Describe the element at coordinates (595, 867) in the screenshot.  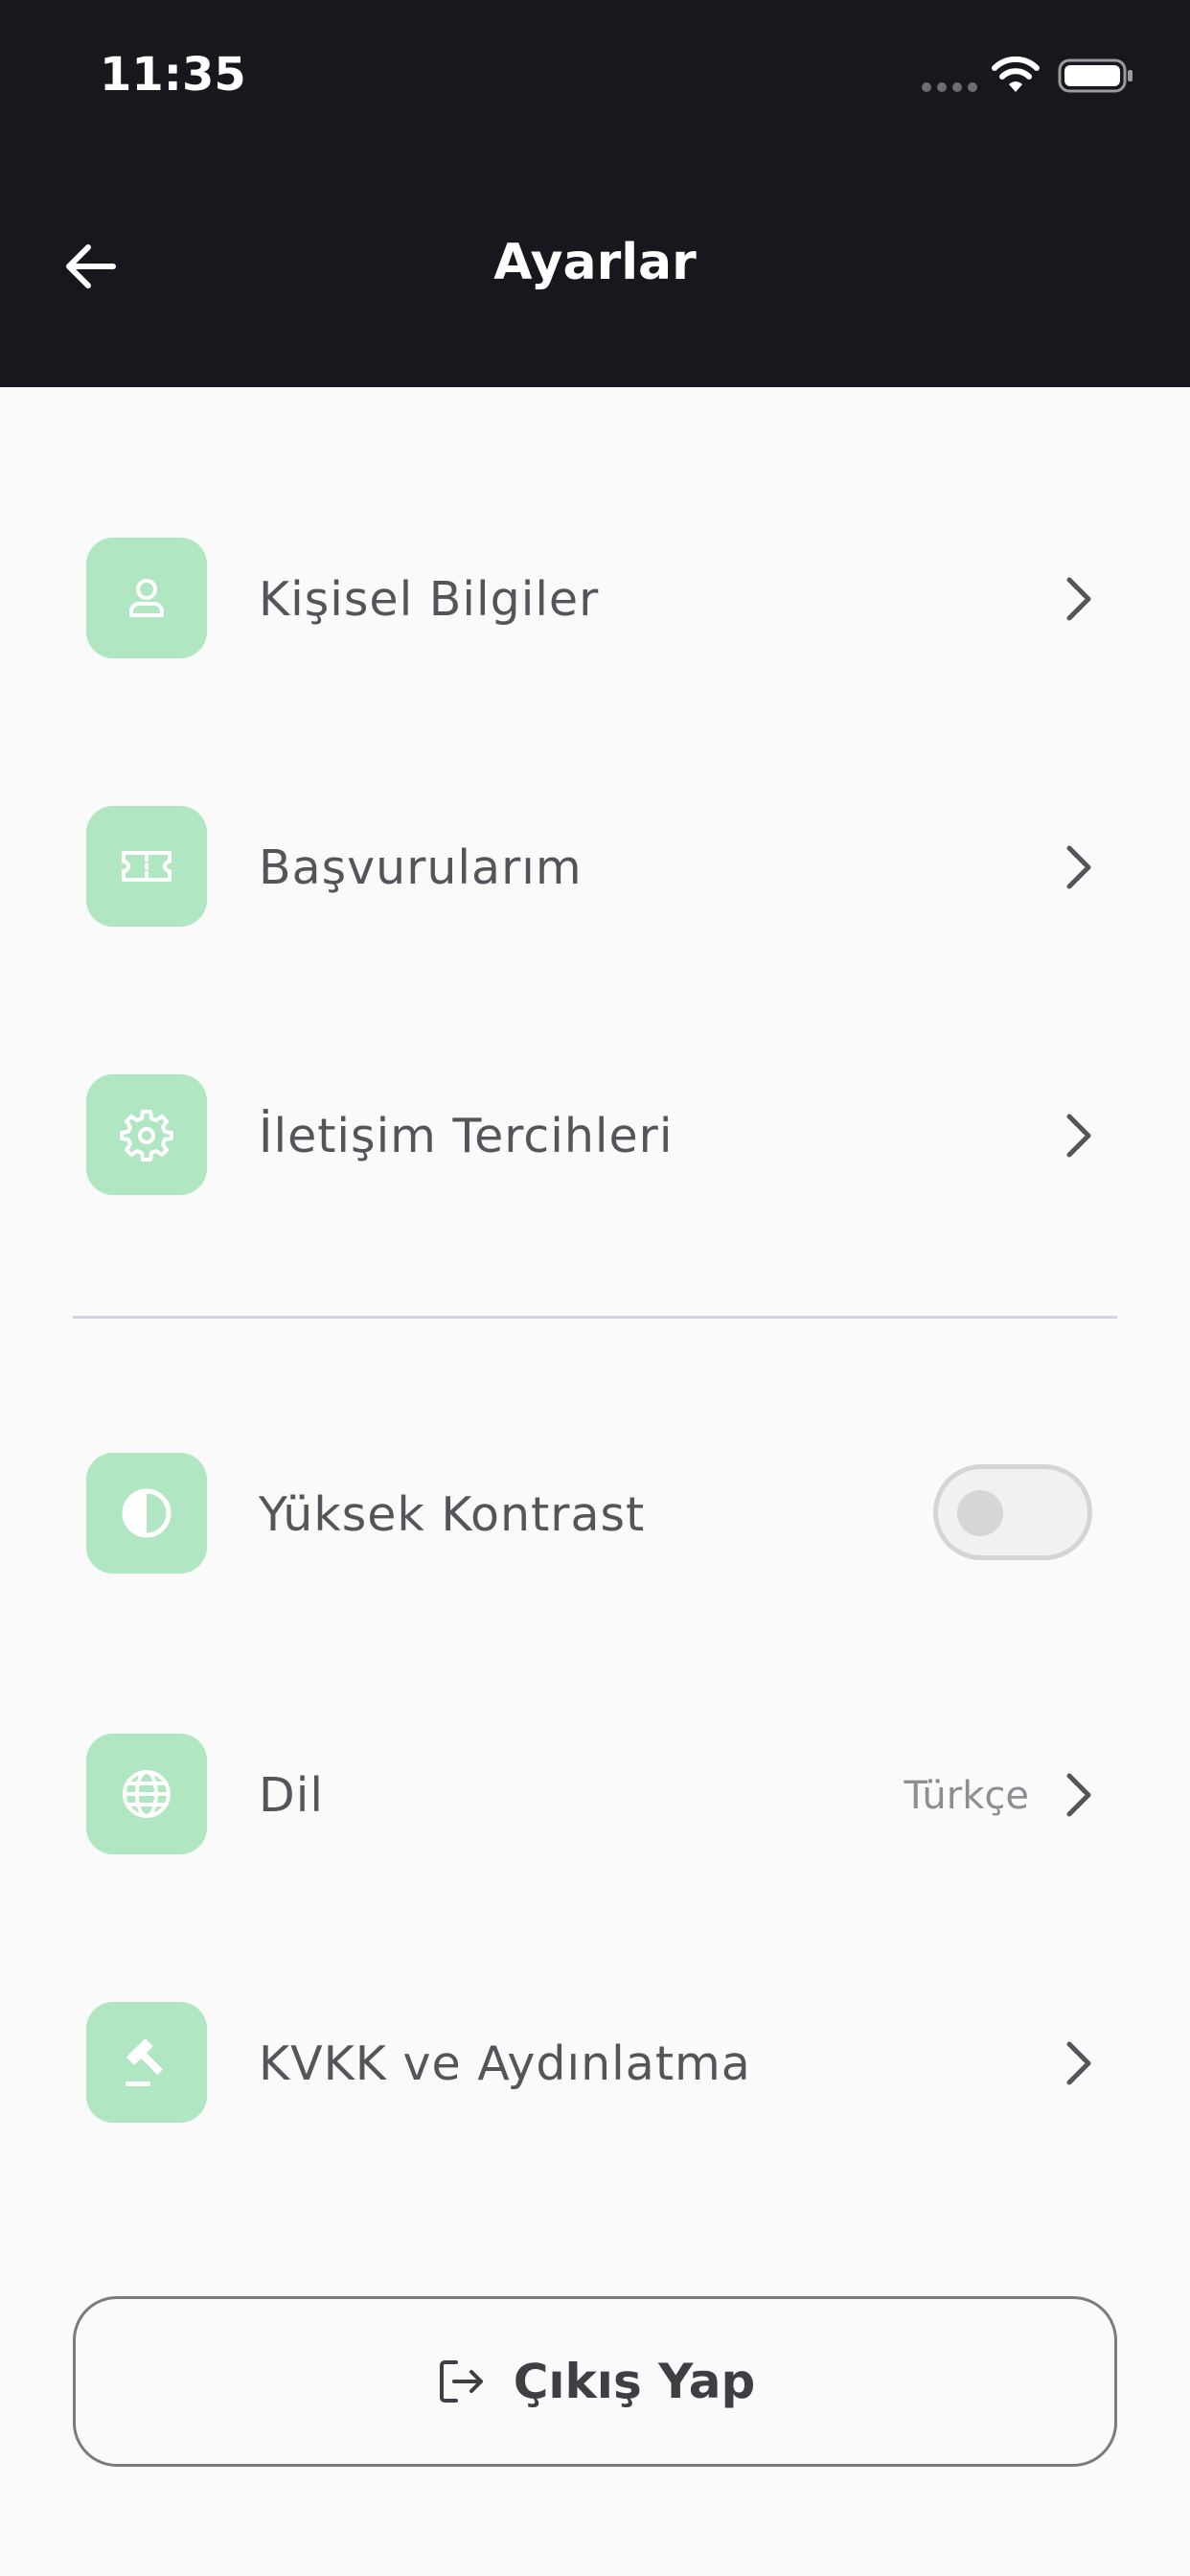
I see `menu-item-applications: Başvurularım` at that location.